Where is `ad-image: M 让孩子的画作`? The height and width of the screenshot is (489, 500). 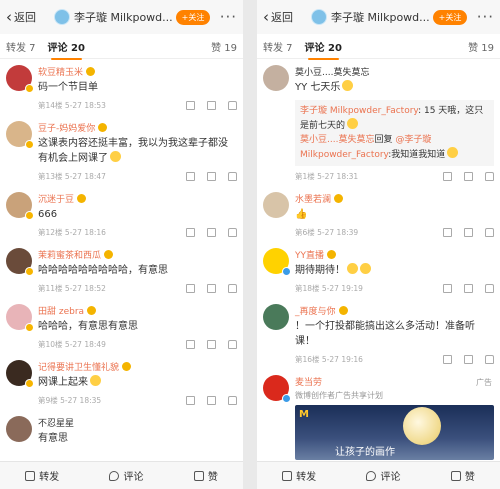 ad-image: M 让孩子的画作 is located at coordinates (394, 432).